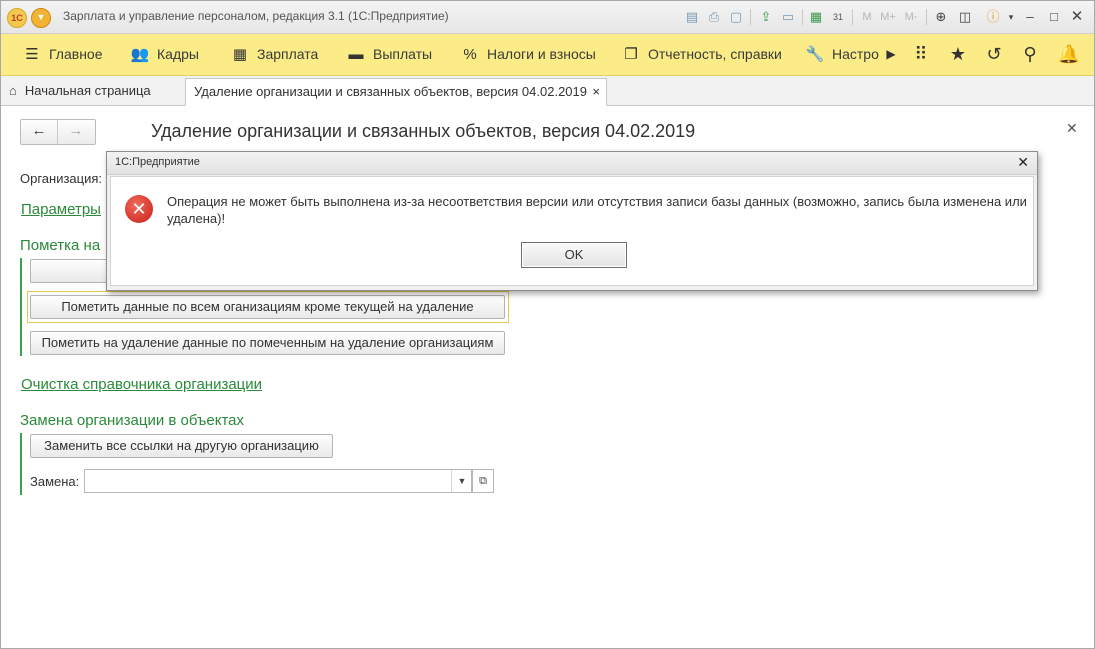 Image resolution: width=1095 pixels, height=649 pixels. Describe the element at coordinates (41, 18) in the screenshot. I see `main-menu-button: ▼` at that location.